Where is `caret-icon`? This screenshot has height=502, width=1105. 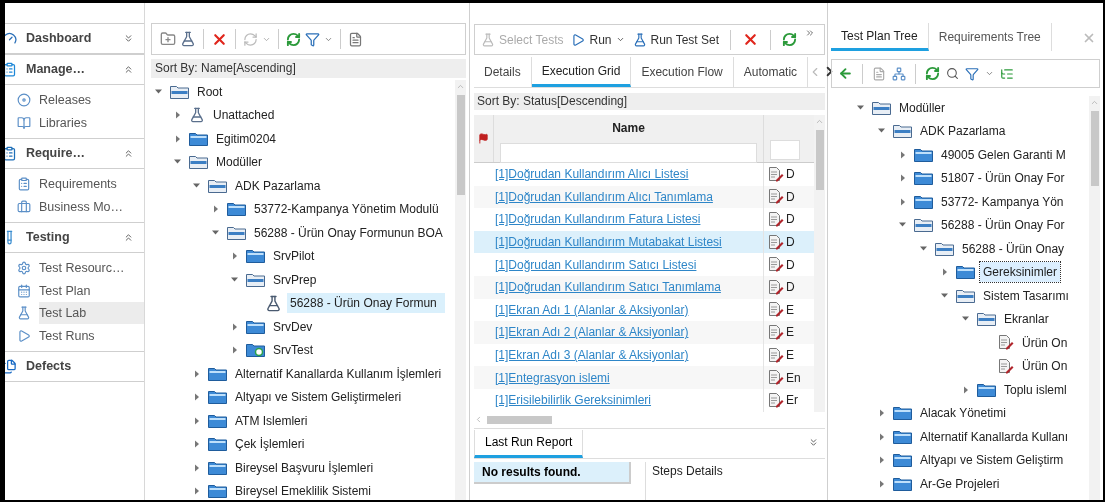 caret-icon is located at coordinates (989, 73).